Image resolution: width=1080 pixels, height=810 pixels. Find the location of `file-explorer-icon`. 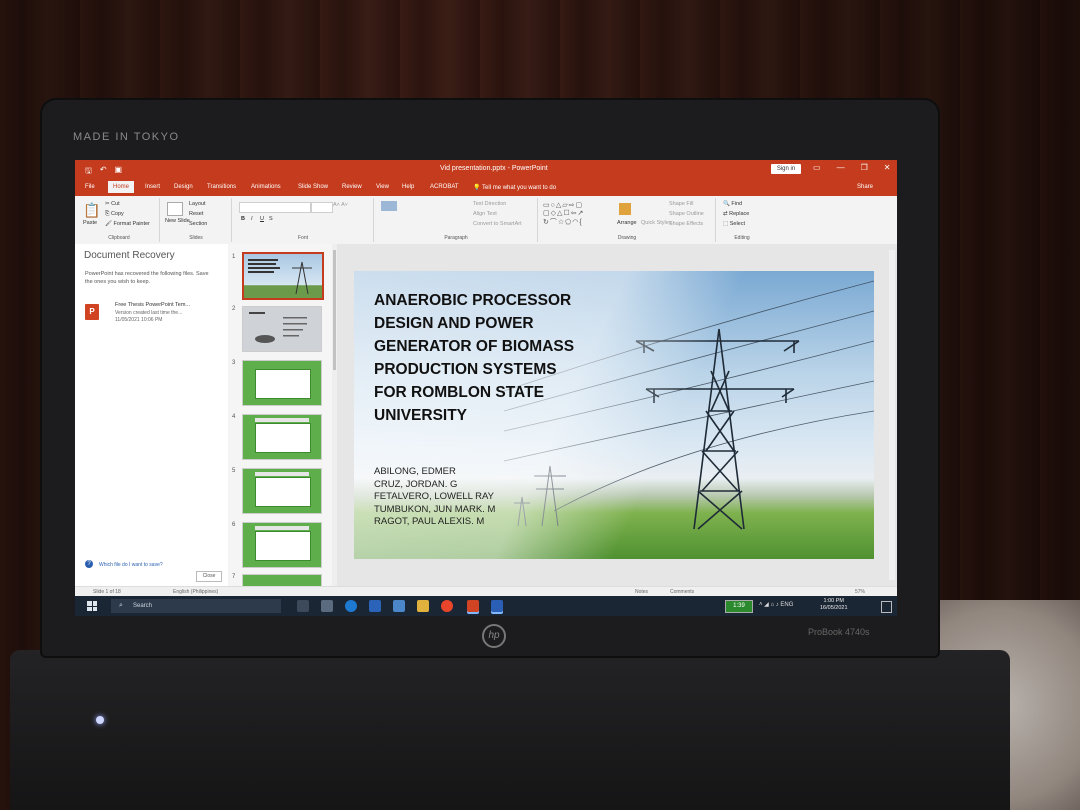

file-explorer-icon is located at coordinates (423, 606).